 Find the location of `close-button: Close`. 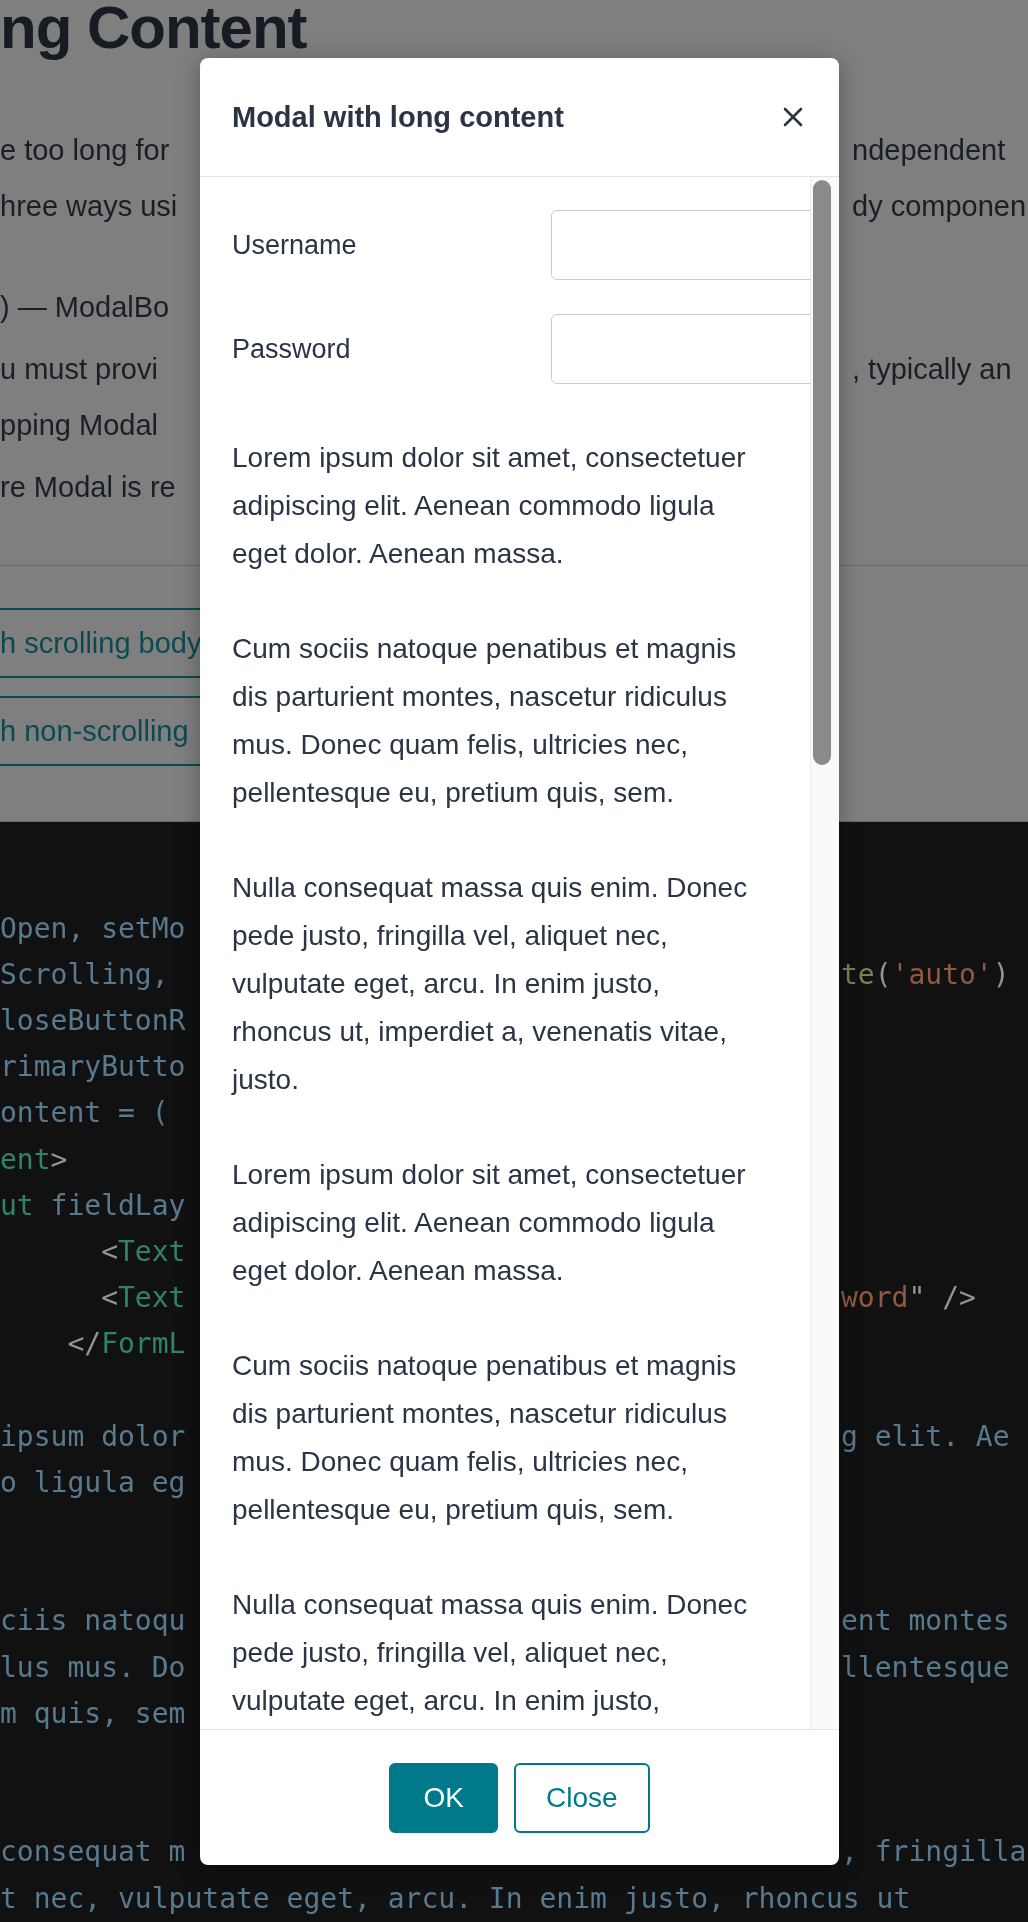

close-button: Close is located at coordinates (581, 1797).